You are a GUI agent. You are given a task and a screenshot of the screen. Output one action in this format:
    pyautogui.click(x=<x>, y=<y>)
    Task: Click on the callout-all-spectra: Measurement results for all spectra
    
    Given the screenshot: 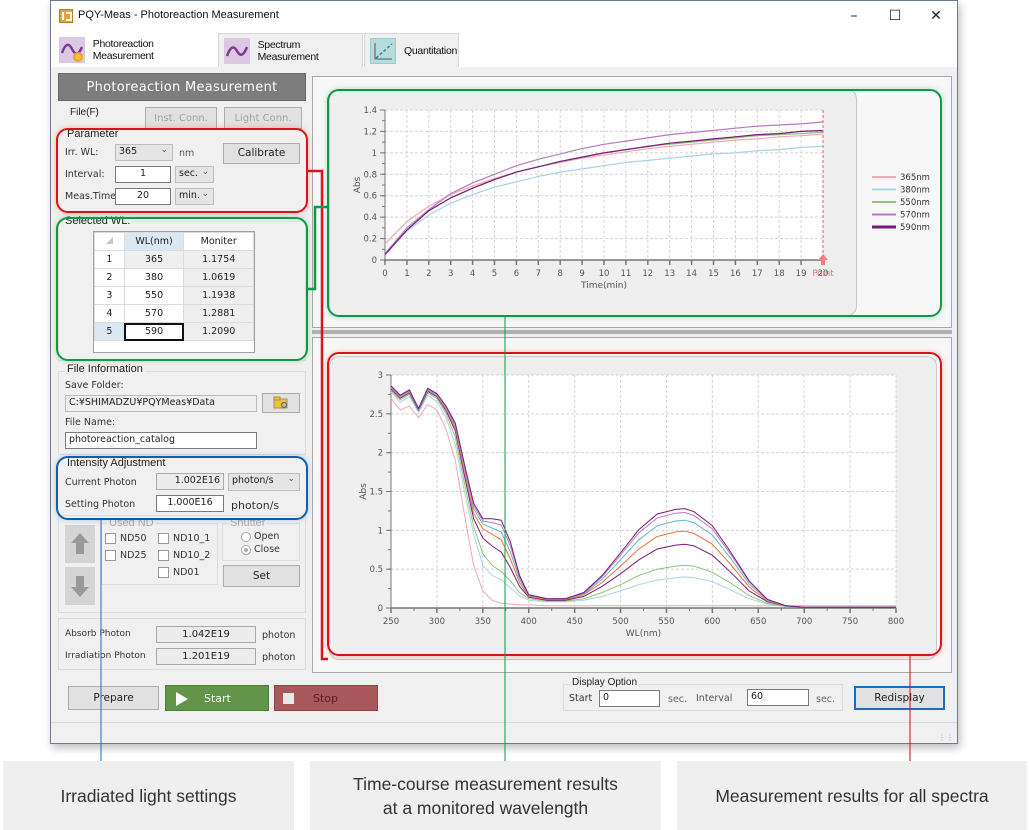 What is the action you would take?
    pyautogui.click(x=852, y=795)
    